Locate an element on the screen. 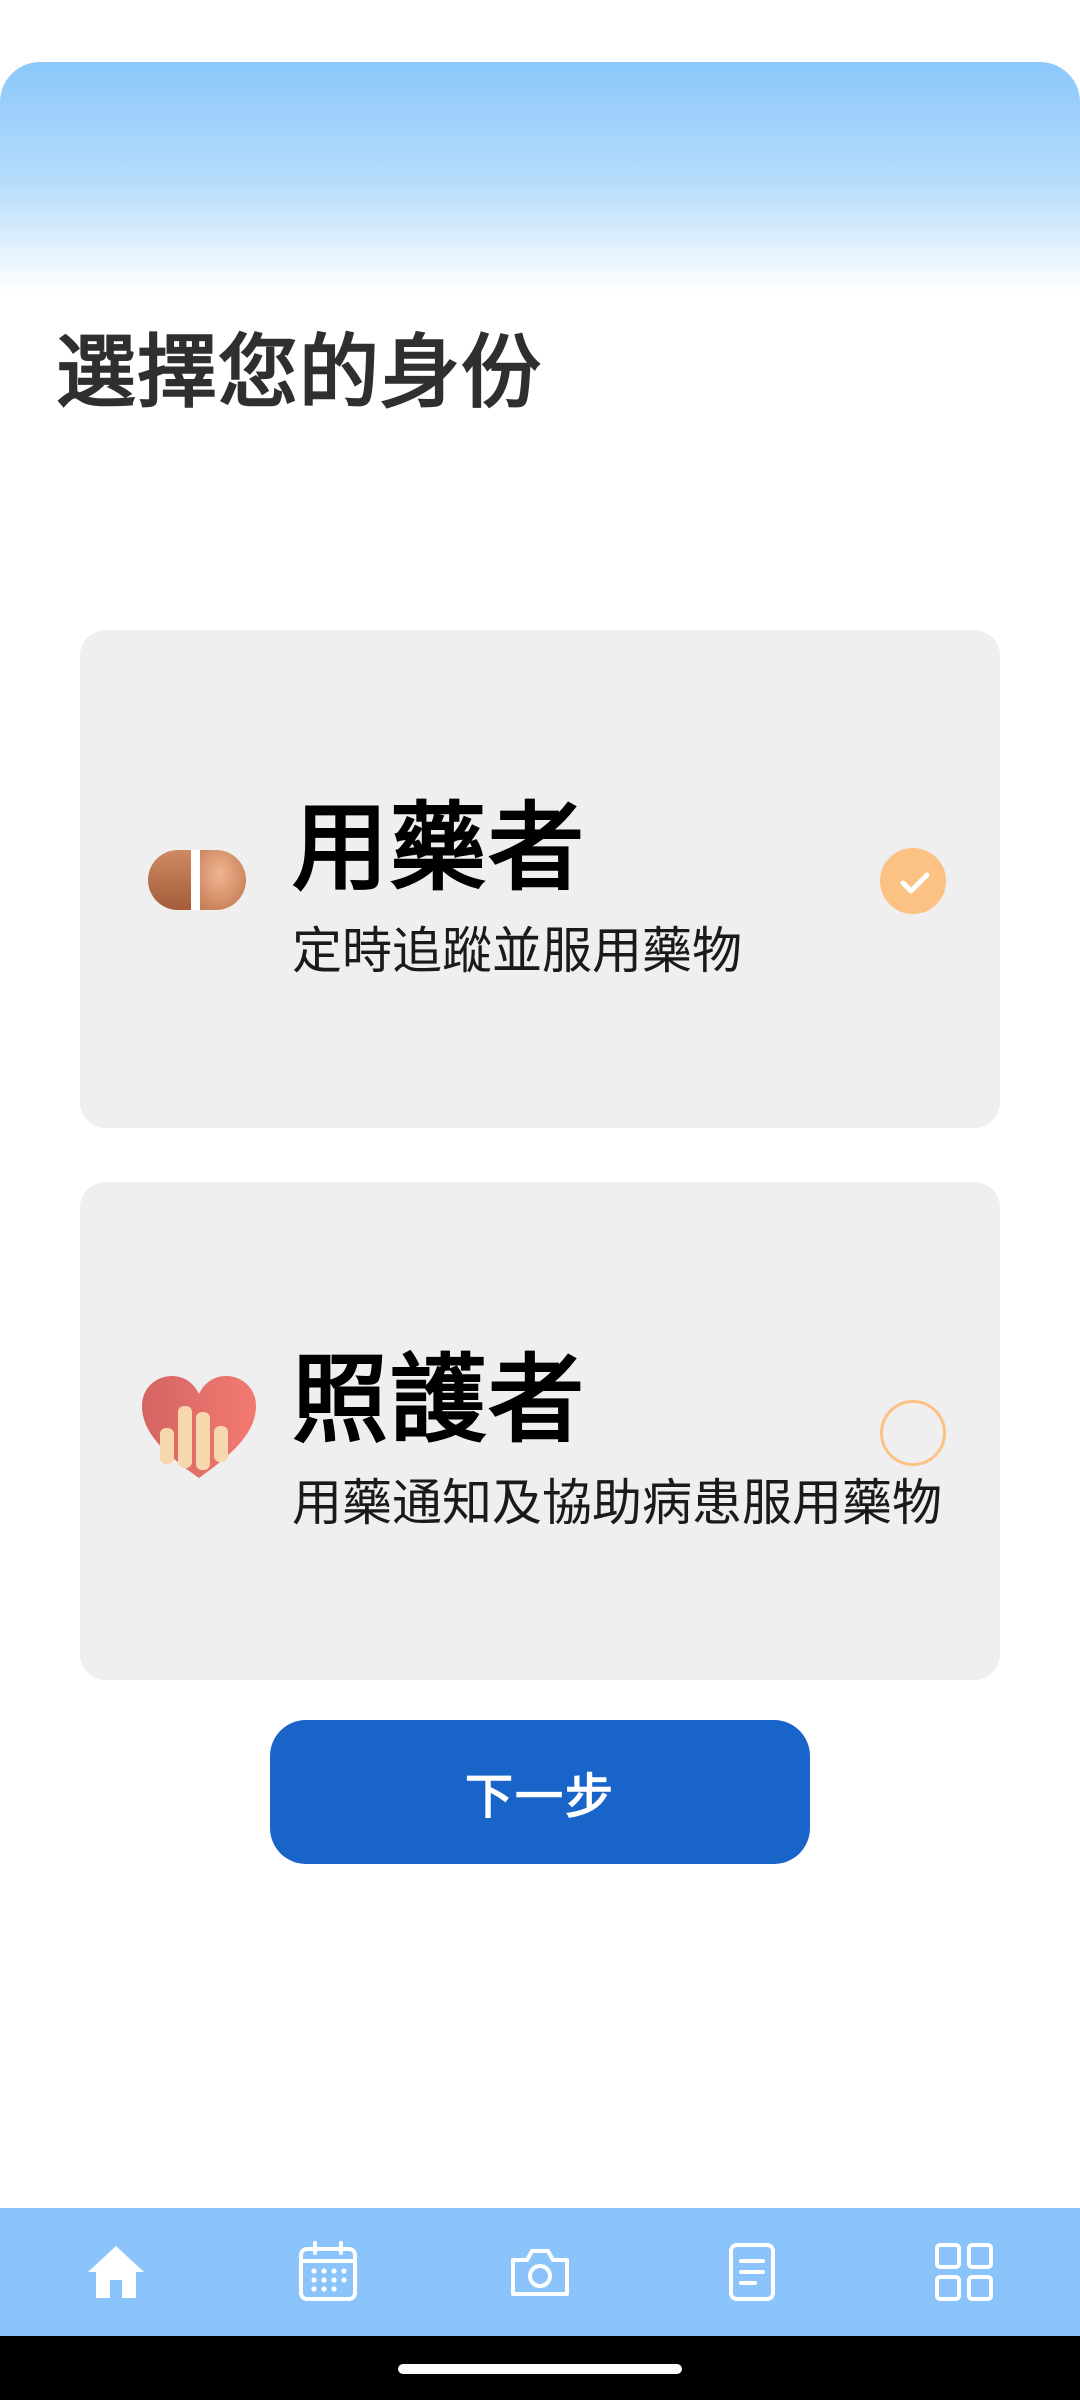  nav-item-camera is located at coordinates (540, 2272).